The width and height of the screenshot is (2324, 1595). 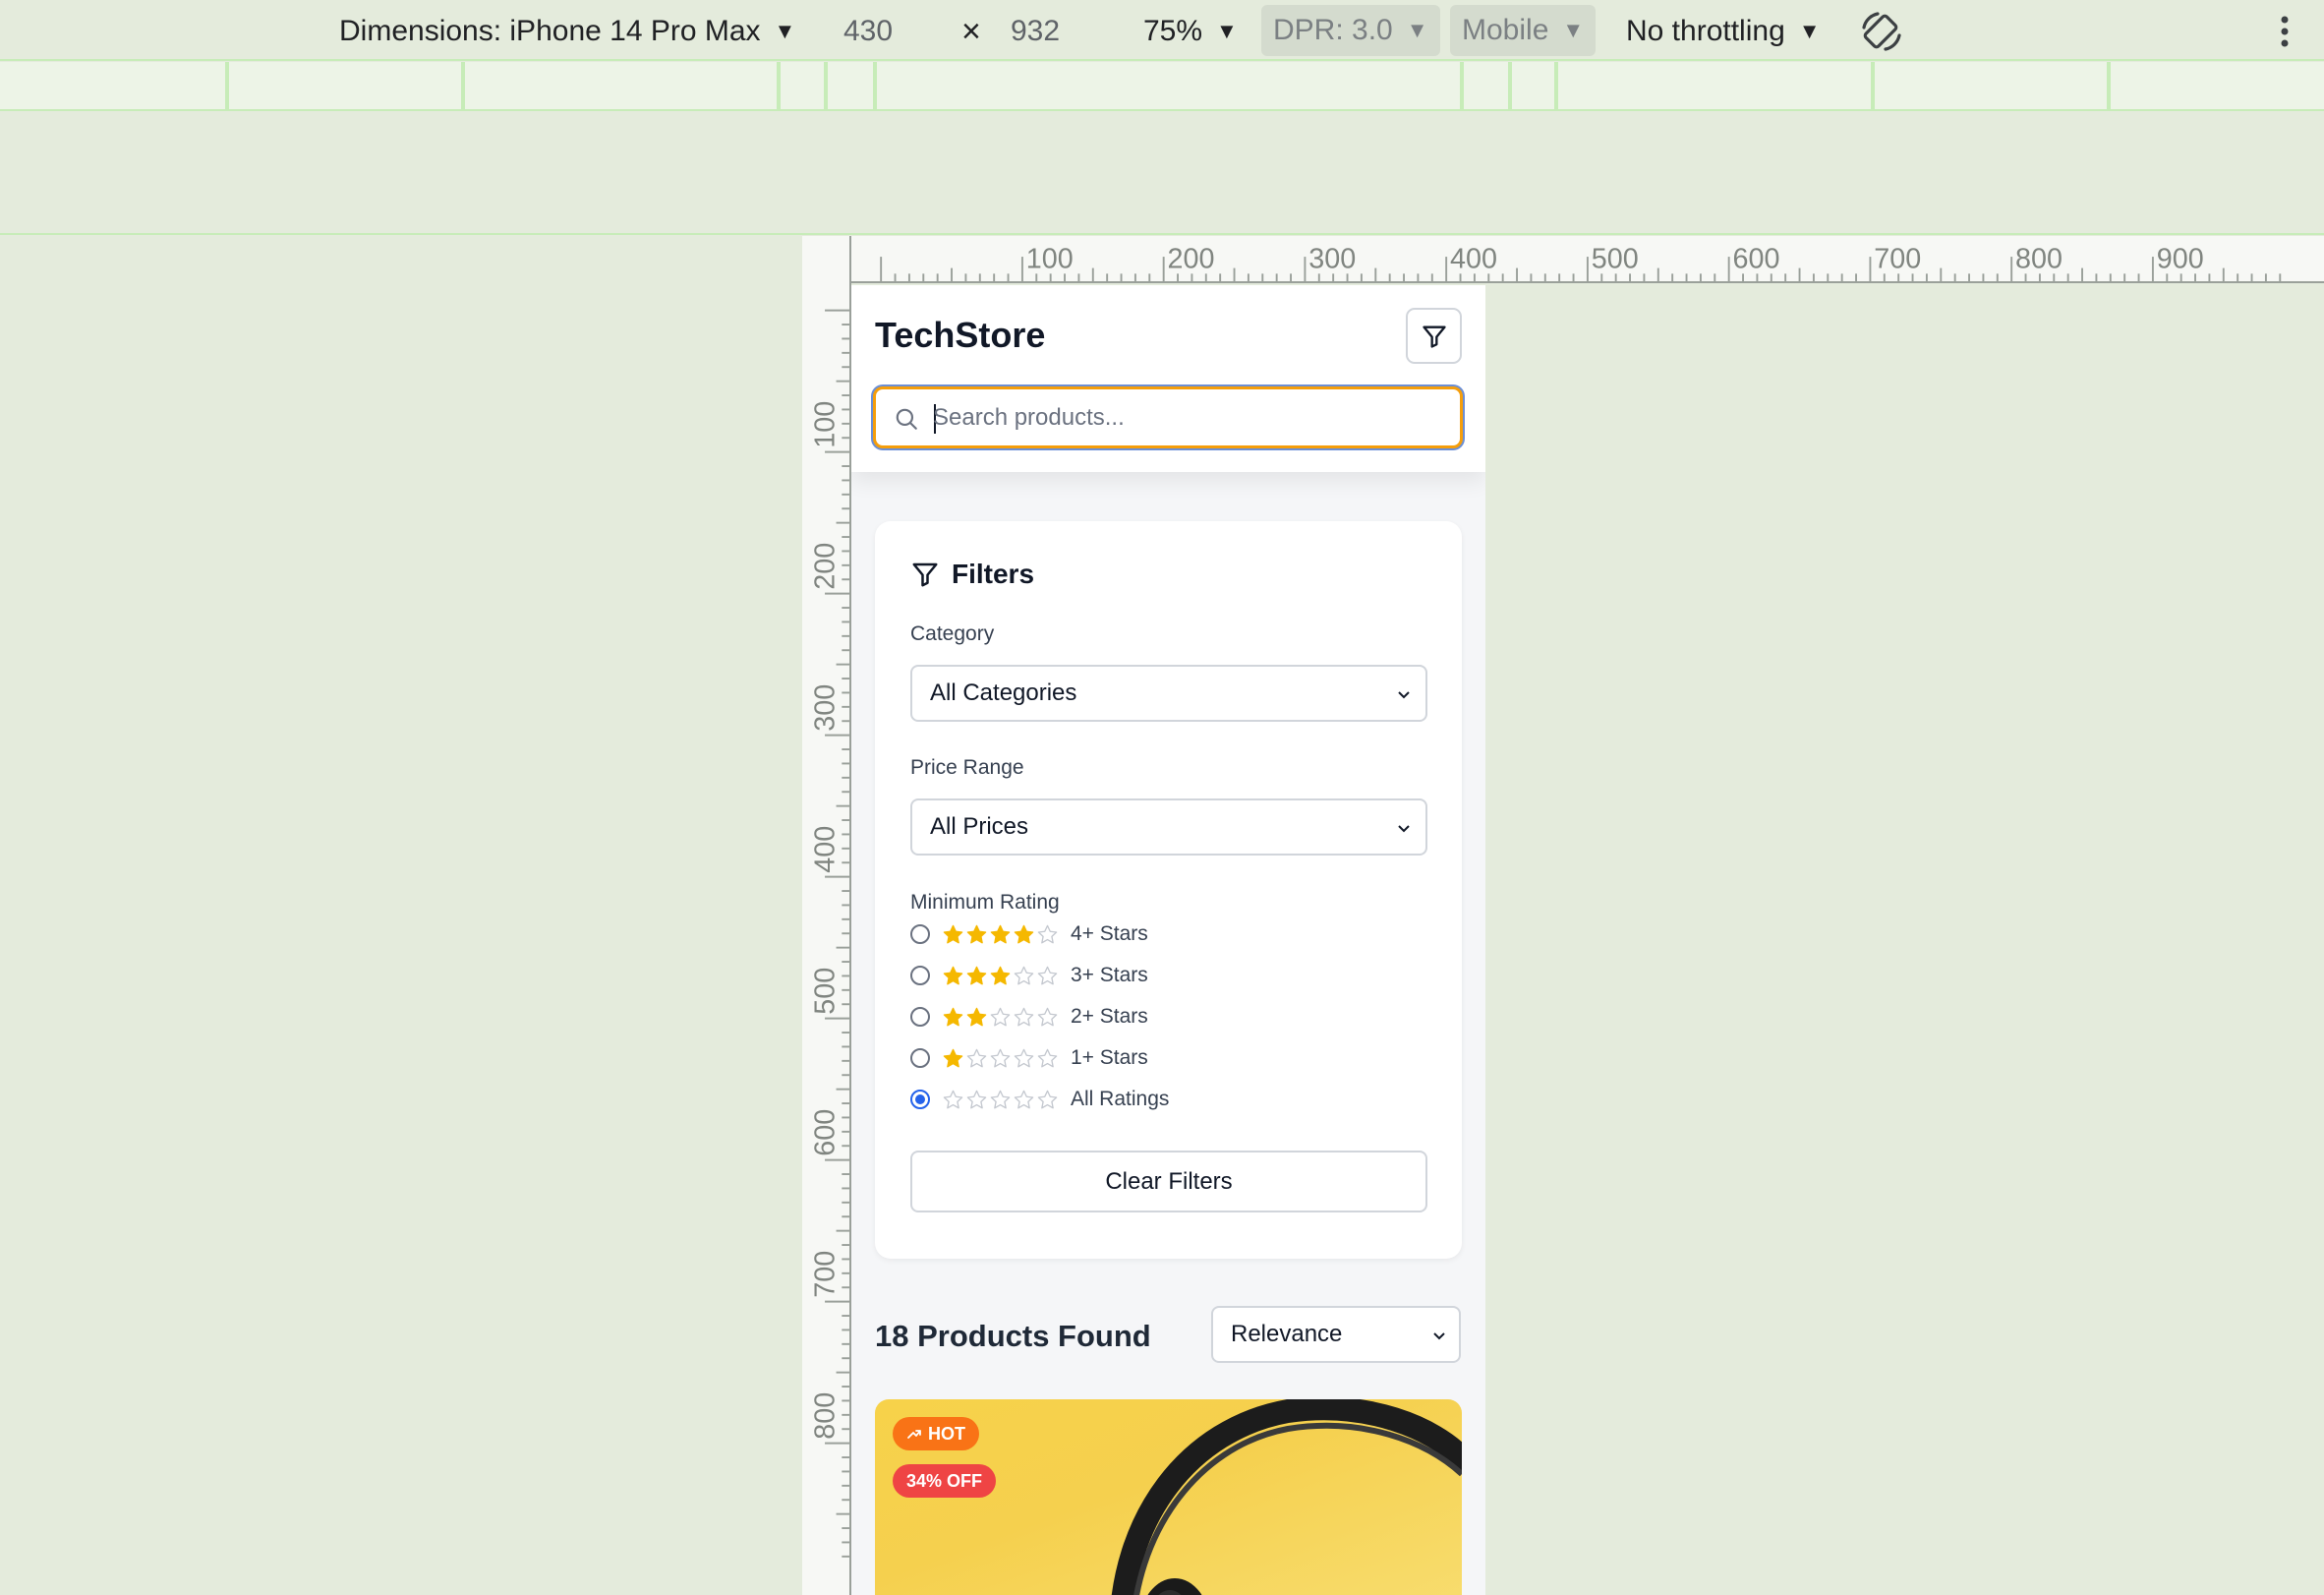 I want to click on emulation-backdrop, so click(x=1162, y=174).